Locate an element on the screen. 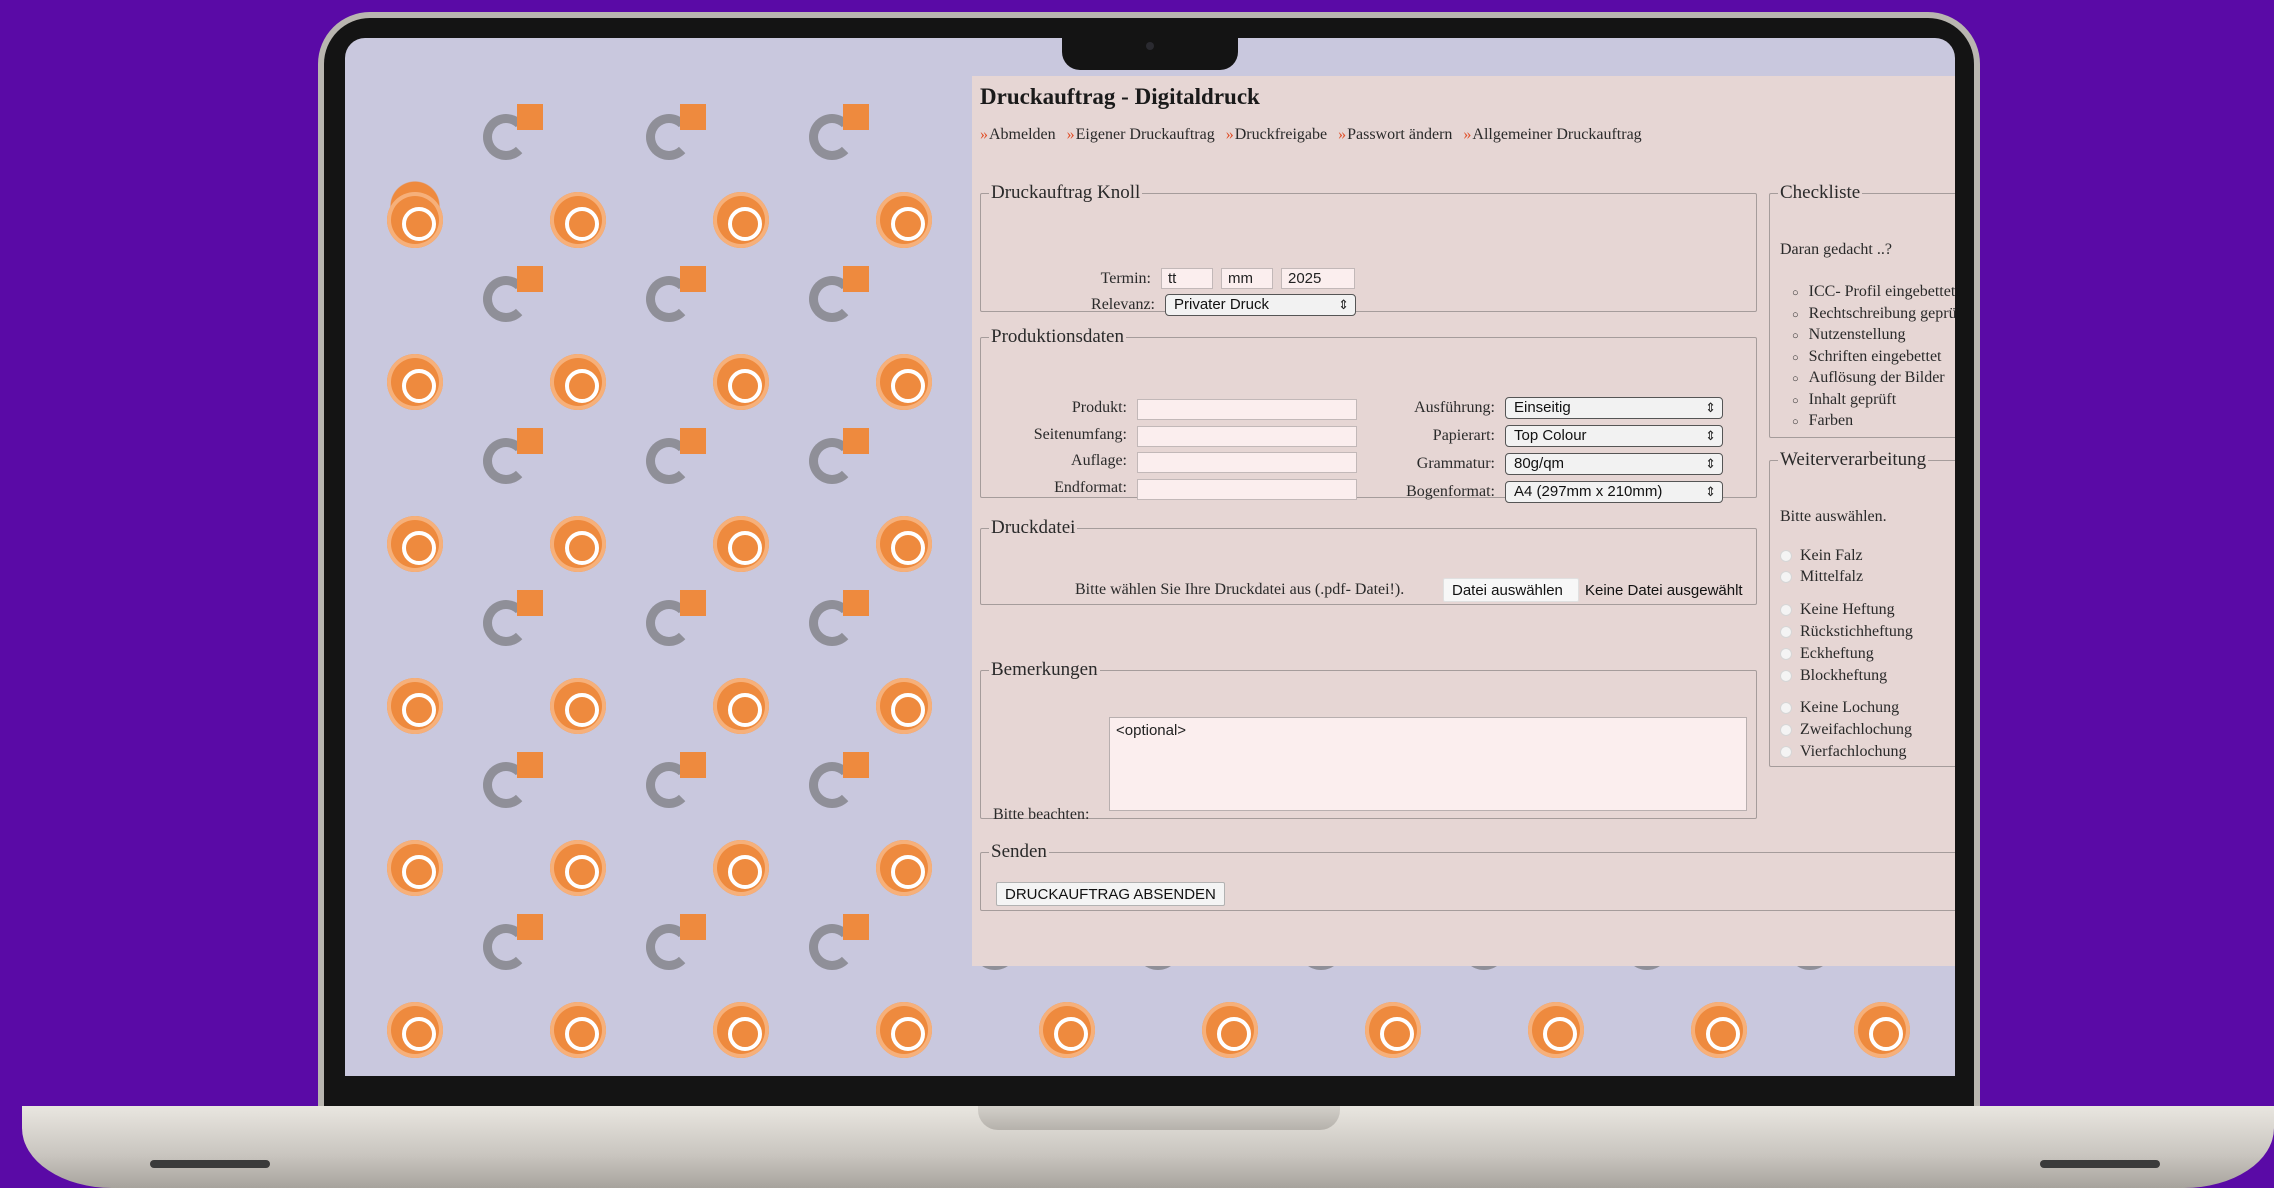 The width and height of the screenshot is (2274, 1188). list-item: Nutzenstellung is located at coordinates (1882, 336).